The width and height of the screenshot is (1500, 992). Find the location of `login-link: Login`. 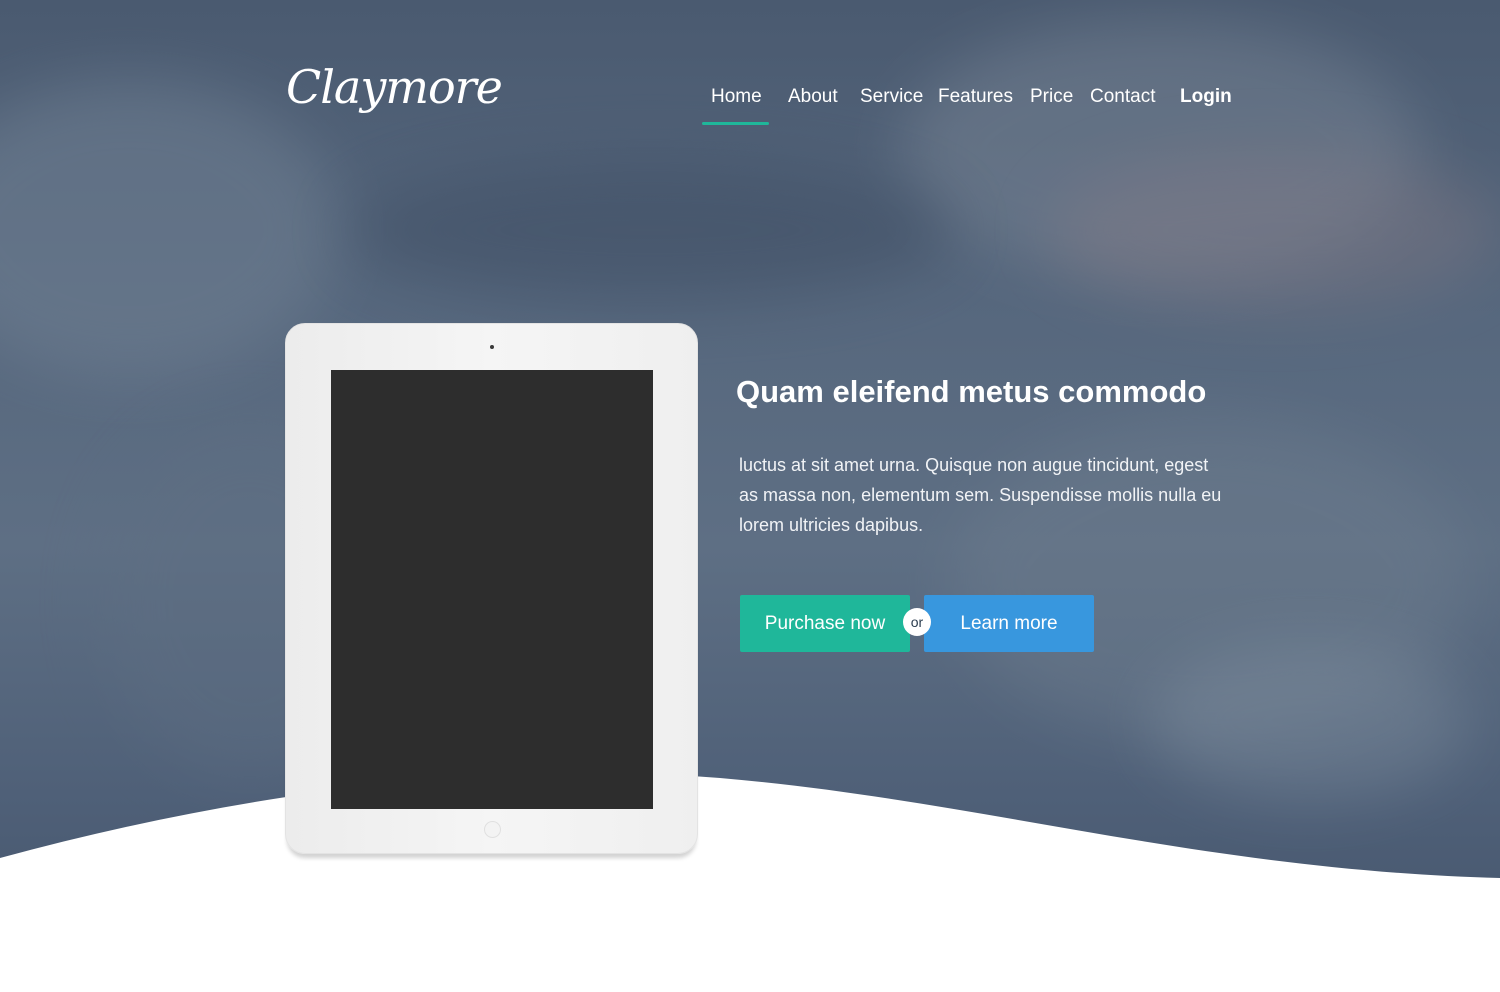

login-link: Login is located at coordinates (1206, 97).